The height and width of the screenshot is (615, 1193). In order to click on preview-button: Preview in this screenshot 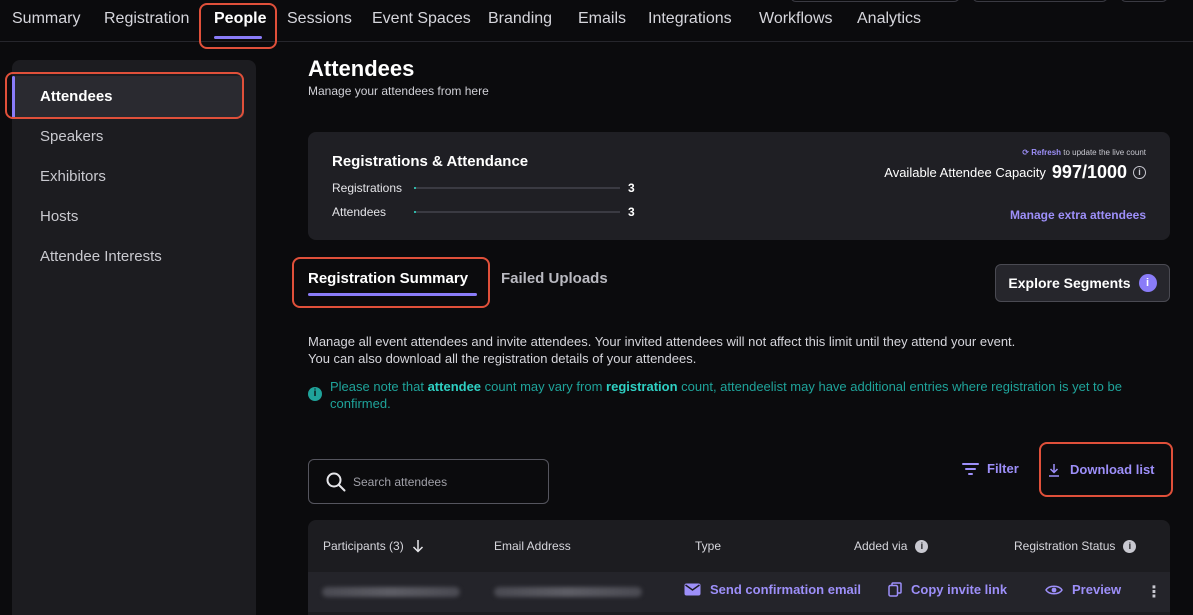, I will do `click(1083, 589)`.